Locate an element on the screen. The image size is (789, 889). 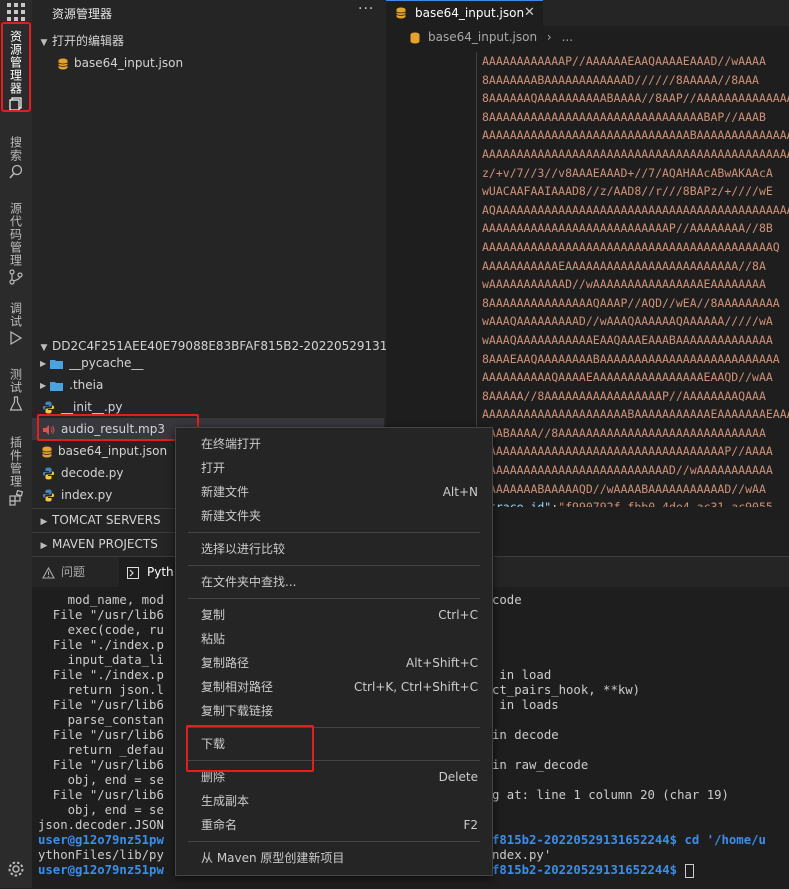
terminal-line-tail: ndex.py' is located at coordinates (522, 855).